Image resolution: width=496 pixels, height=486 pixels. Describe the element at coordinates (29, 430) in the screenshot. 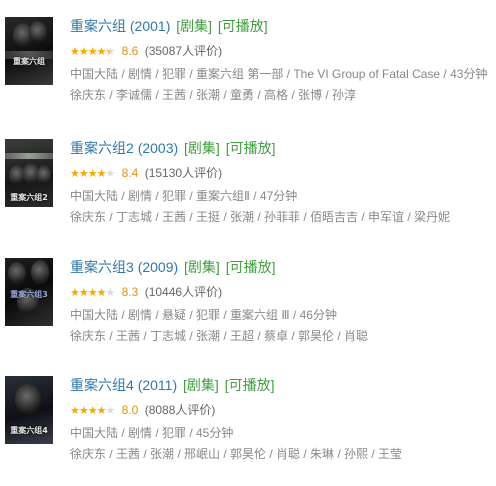

I see `poster-caption: 重案六组4` at that location.